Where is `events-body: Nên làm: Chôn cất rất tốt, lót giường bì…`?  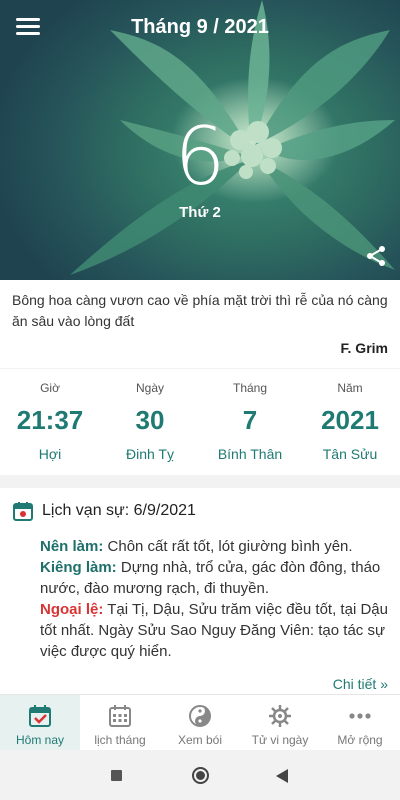 events-body: Nên làm: Chôn cất rất tốt, lót giường bì… is located at coordinates (200, 599).